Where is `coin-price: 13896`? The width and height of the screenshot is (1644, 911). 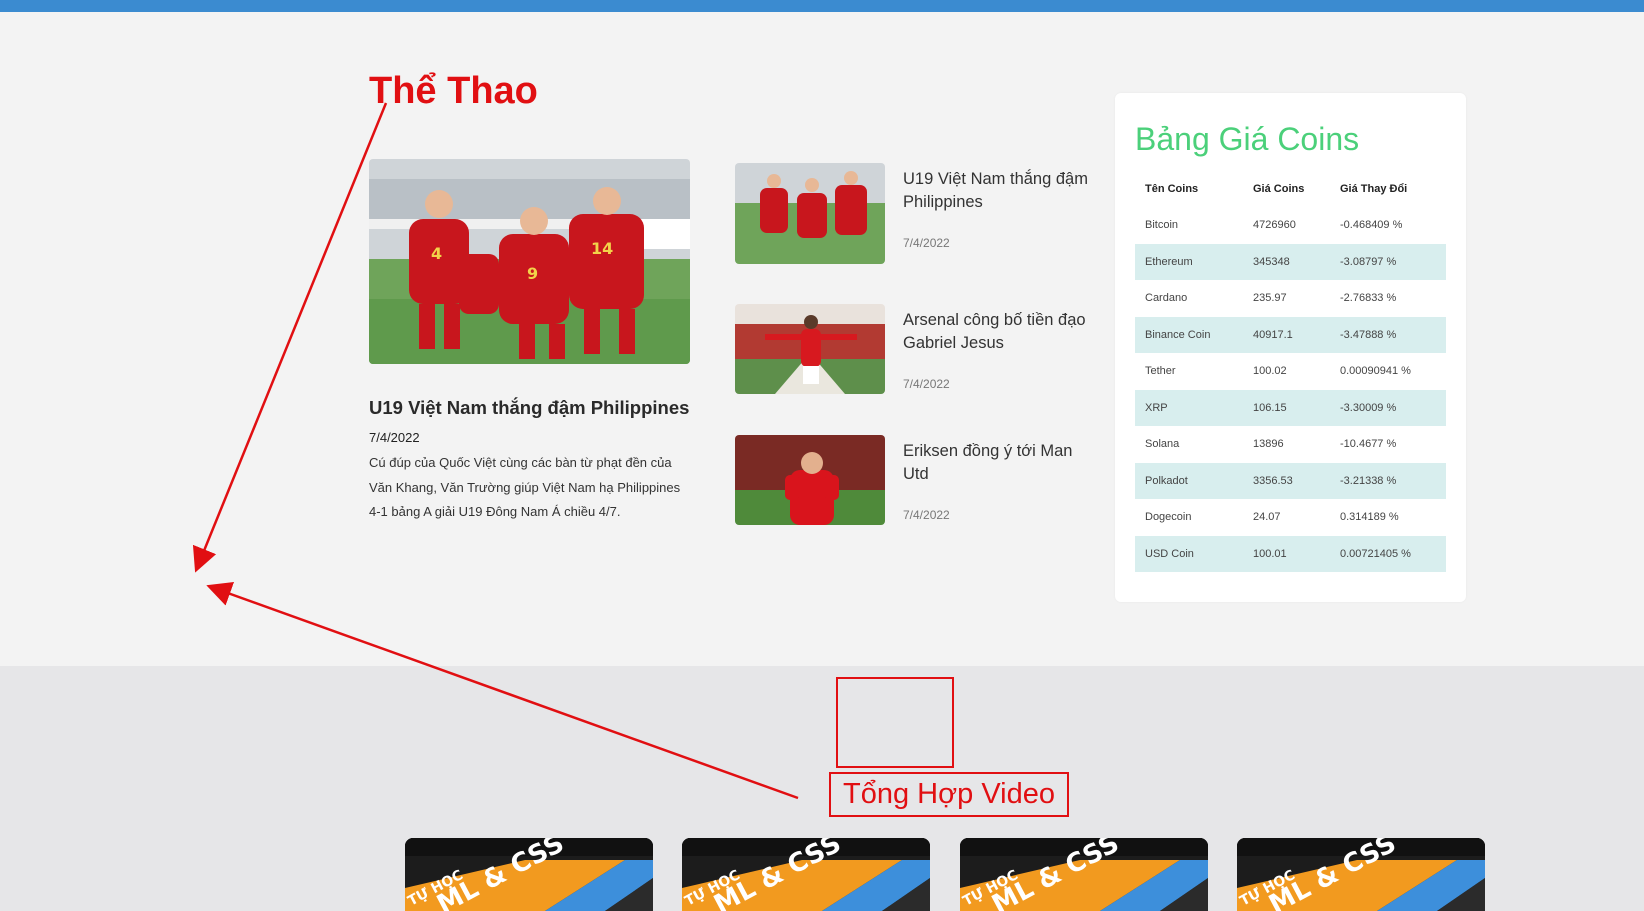
coin-price: 13896 is located at coordinates (1268, 444).